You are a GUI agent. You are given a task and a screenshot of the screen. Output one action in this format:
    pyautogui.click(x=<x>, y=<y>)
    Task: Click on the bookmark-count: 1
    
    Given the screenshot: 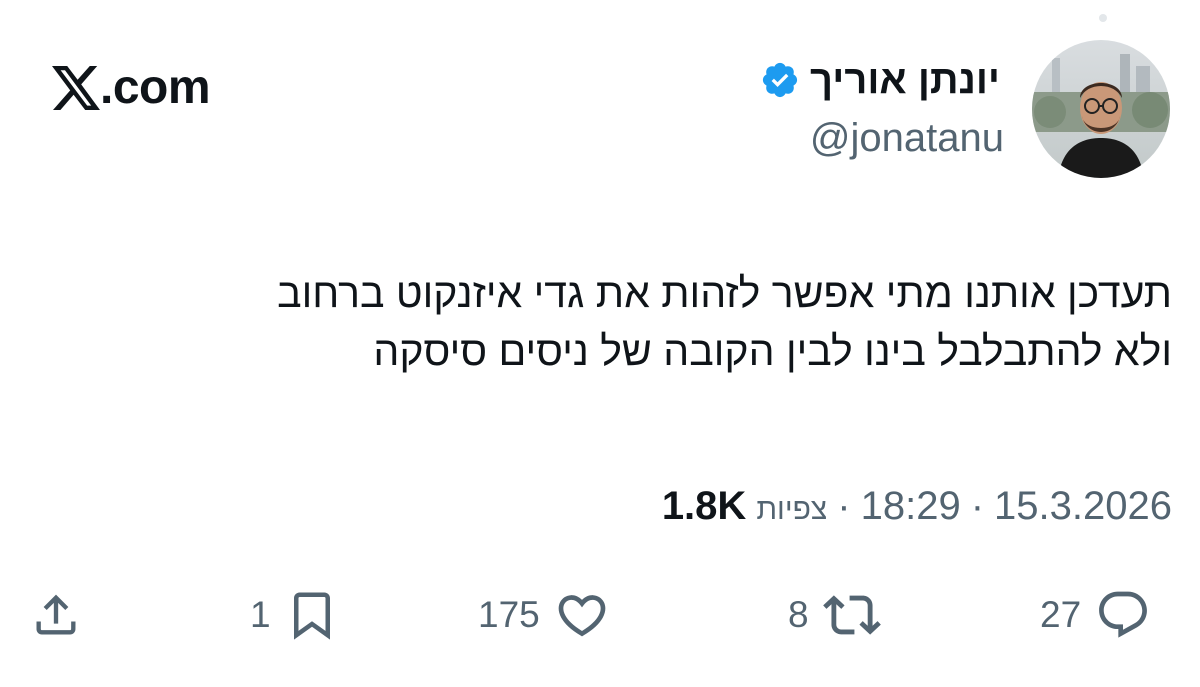 What is the action you would take?
    pyautogui.click(x=260, y=614)
    